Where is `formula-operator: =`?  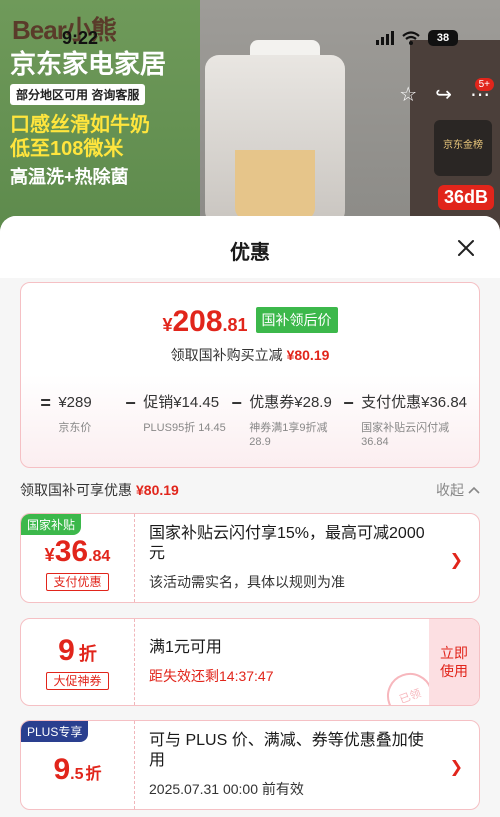
formula-operator: = is located at coordinates (45, 403).